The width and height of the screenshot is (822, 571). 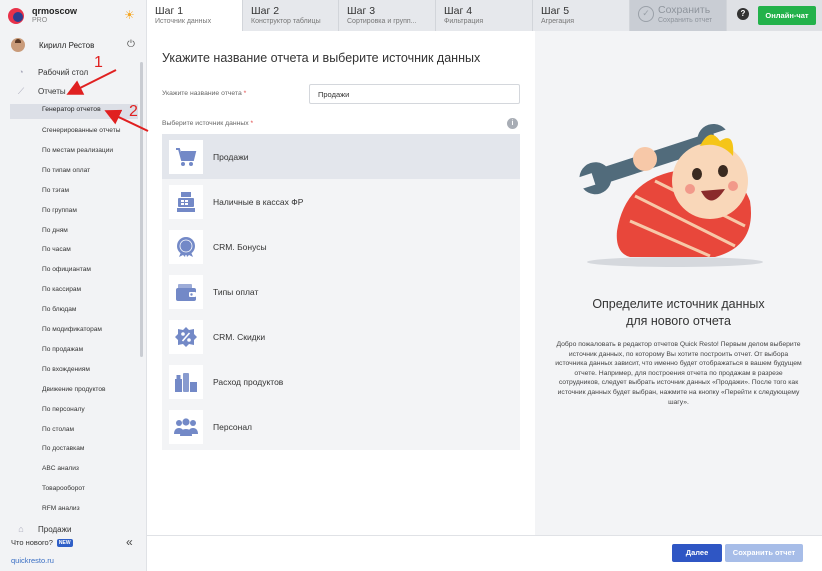 I want to click on sidebar-item-label: Рабочий стол, so click(x=63, y=72).